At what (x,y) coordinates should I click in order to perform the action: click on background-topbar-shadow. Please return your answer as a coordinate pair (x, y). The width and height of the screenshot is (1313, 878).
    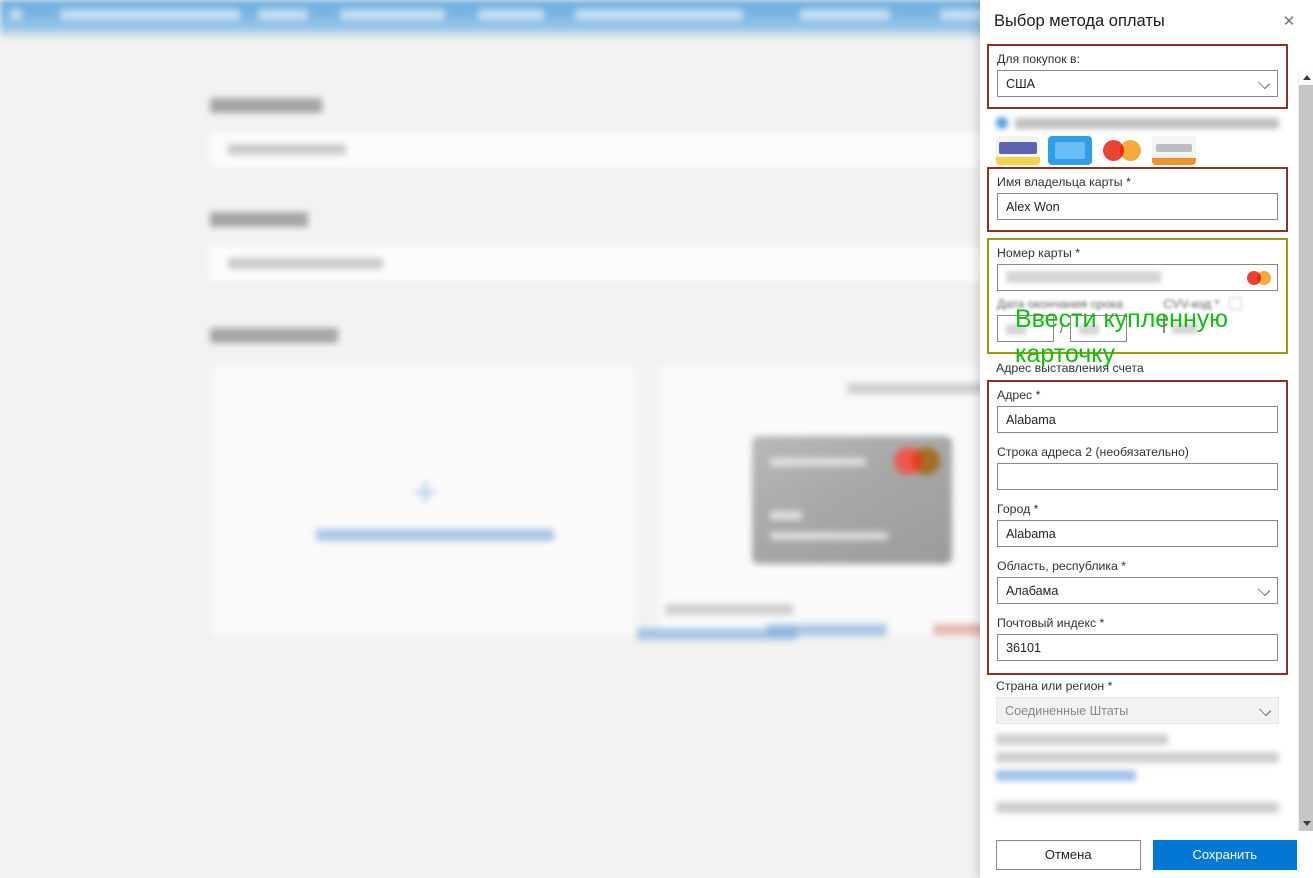
    Looking at the image, I should click on (495, 35).